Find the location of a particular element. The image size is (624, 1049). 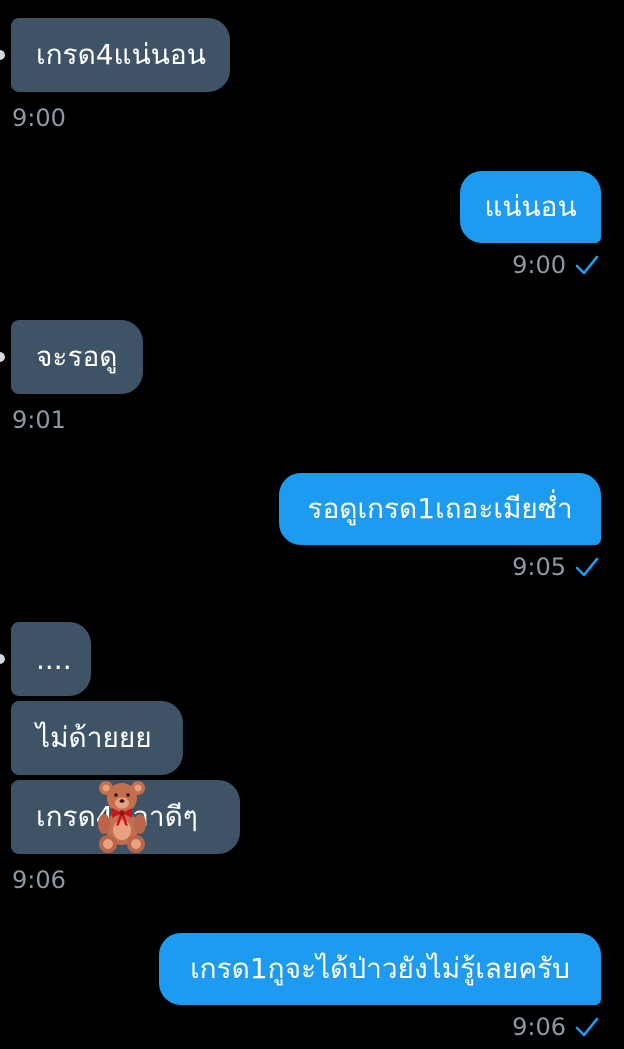

message-text: จะรอดู is located at coordinates (77, 356).